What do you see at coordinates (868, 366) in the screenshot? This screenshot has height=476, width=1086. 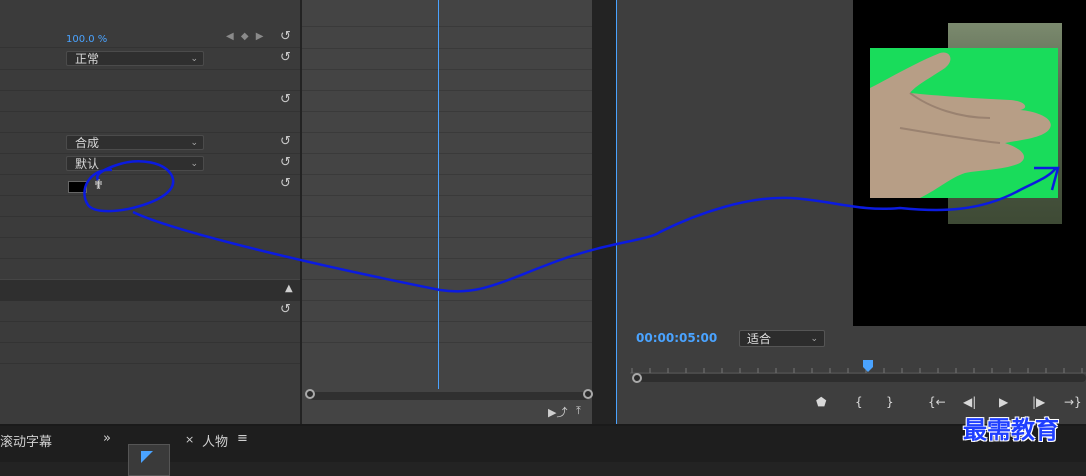 I see `playhead-marker` at bounding box center [868, 366].